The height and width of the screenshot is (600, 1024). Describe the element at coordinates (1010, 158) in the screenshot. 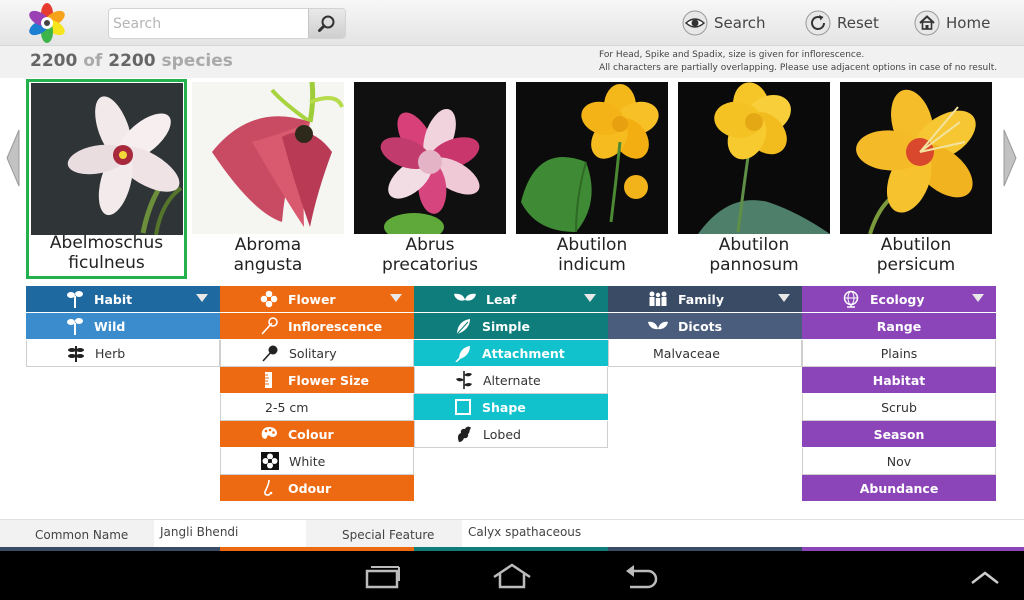

I see `arrow-right-icon` at that location.